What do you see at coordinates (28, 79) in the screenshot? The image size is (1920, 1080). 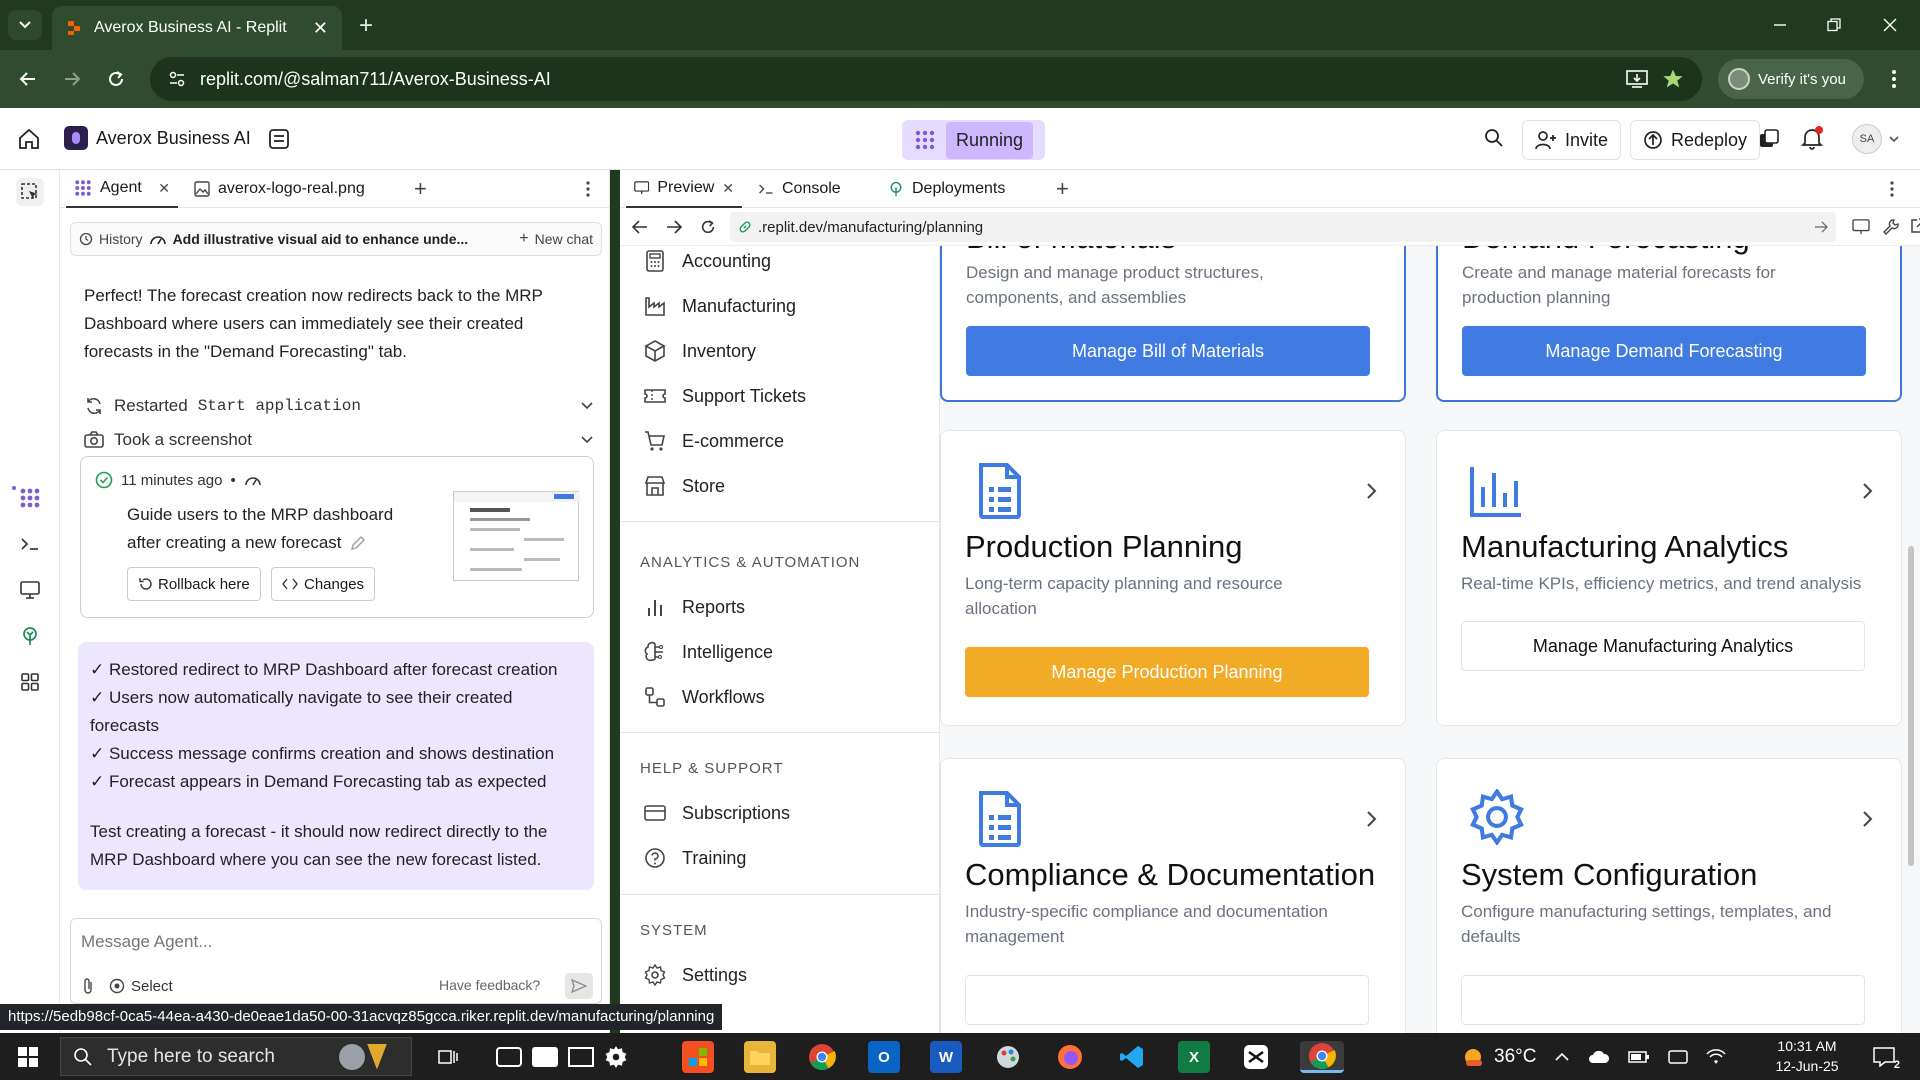 I see `back-button` at bounding box center [28, 79].